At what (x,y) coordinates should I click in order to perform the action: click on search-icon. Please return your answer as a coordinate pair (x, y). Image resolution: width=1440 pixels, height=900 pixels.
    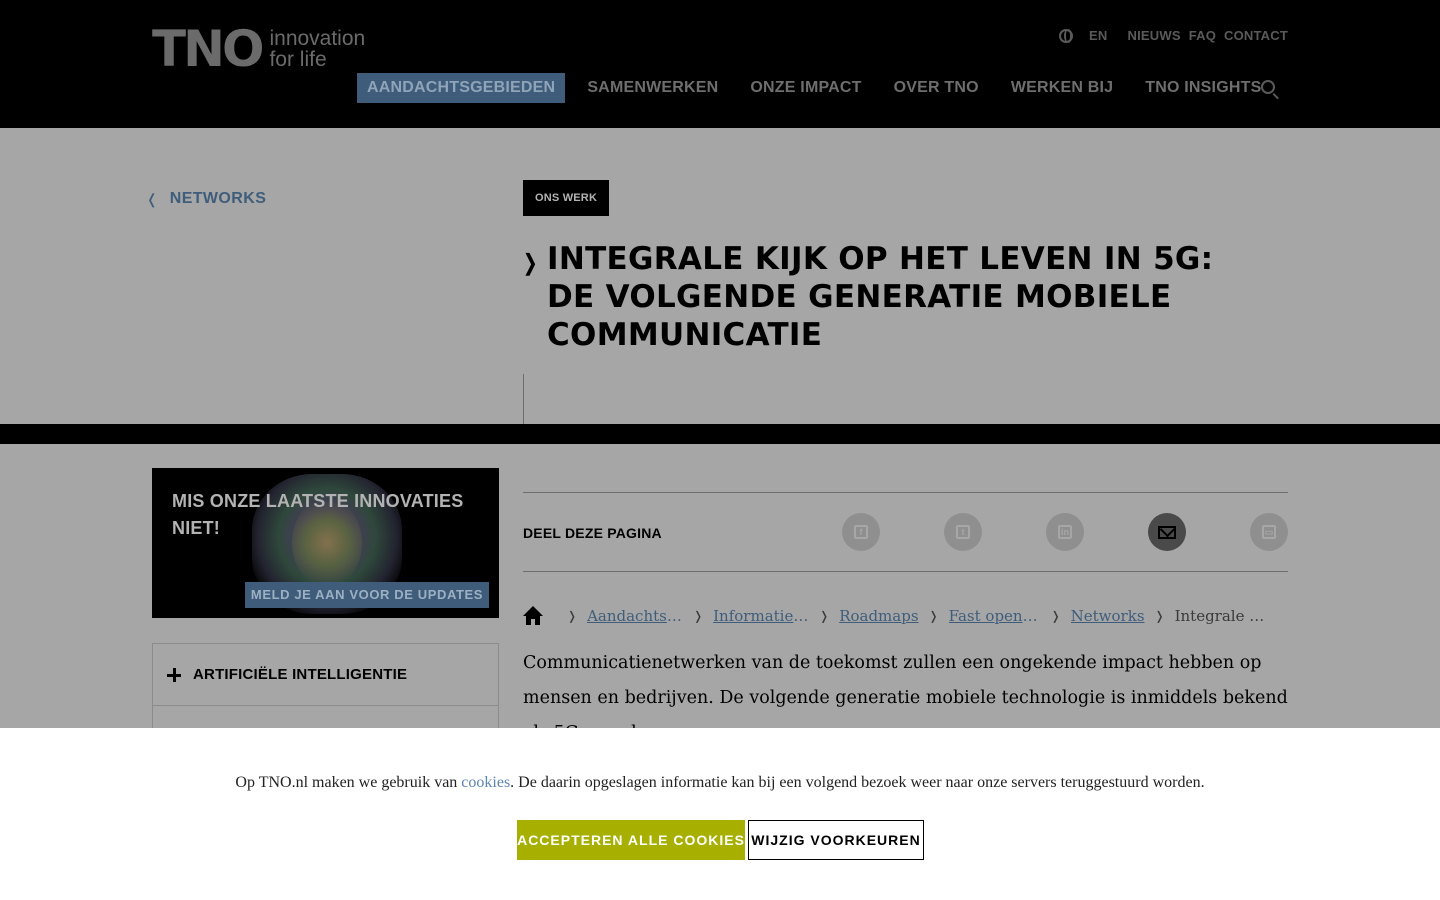
    Looking at the image, I should click on (1268, 87).